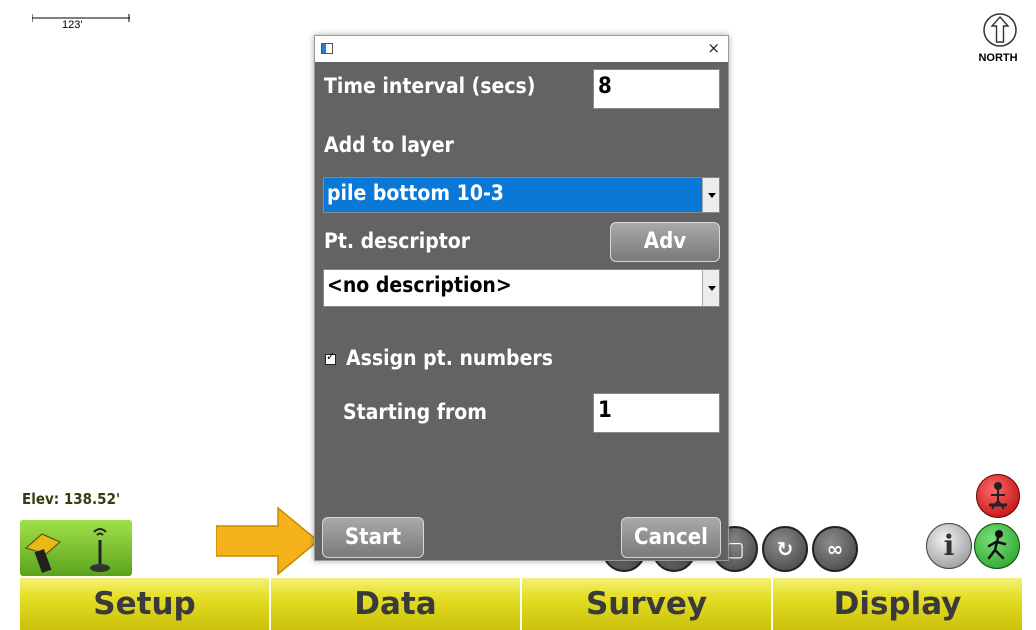 The width and height of the screenshot is (1036, 630). What do you see at coordinates (396, 604) in the screenshot?
I see `nav-data: Data` at bounding box center [396, 604].